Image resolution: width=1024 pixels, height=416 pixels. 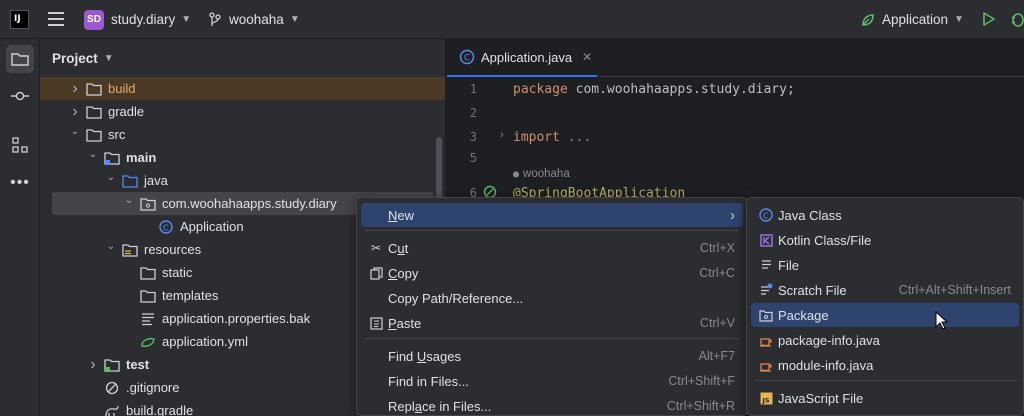 I want to click on menu-item-label: Kotlin Class/File, so click(x=825, y=240).